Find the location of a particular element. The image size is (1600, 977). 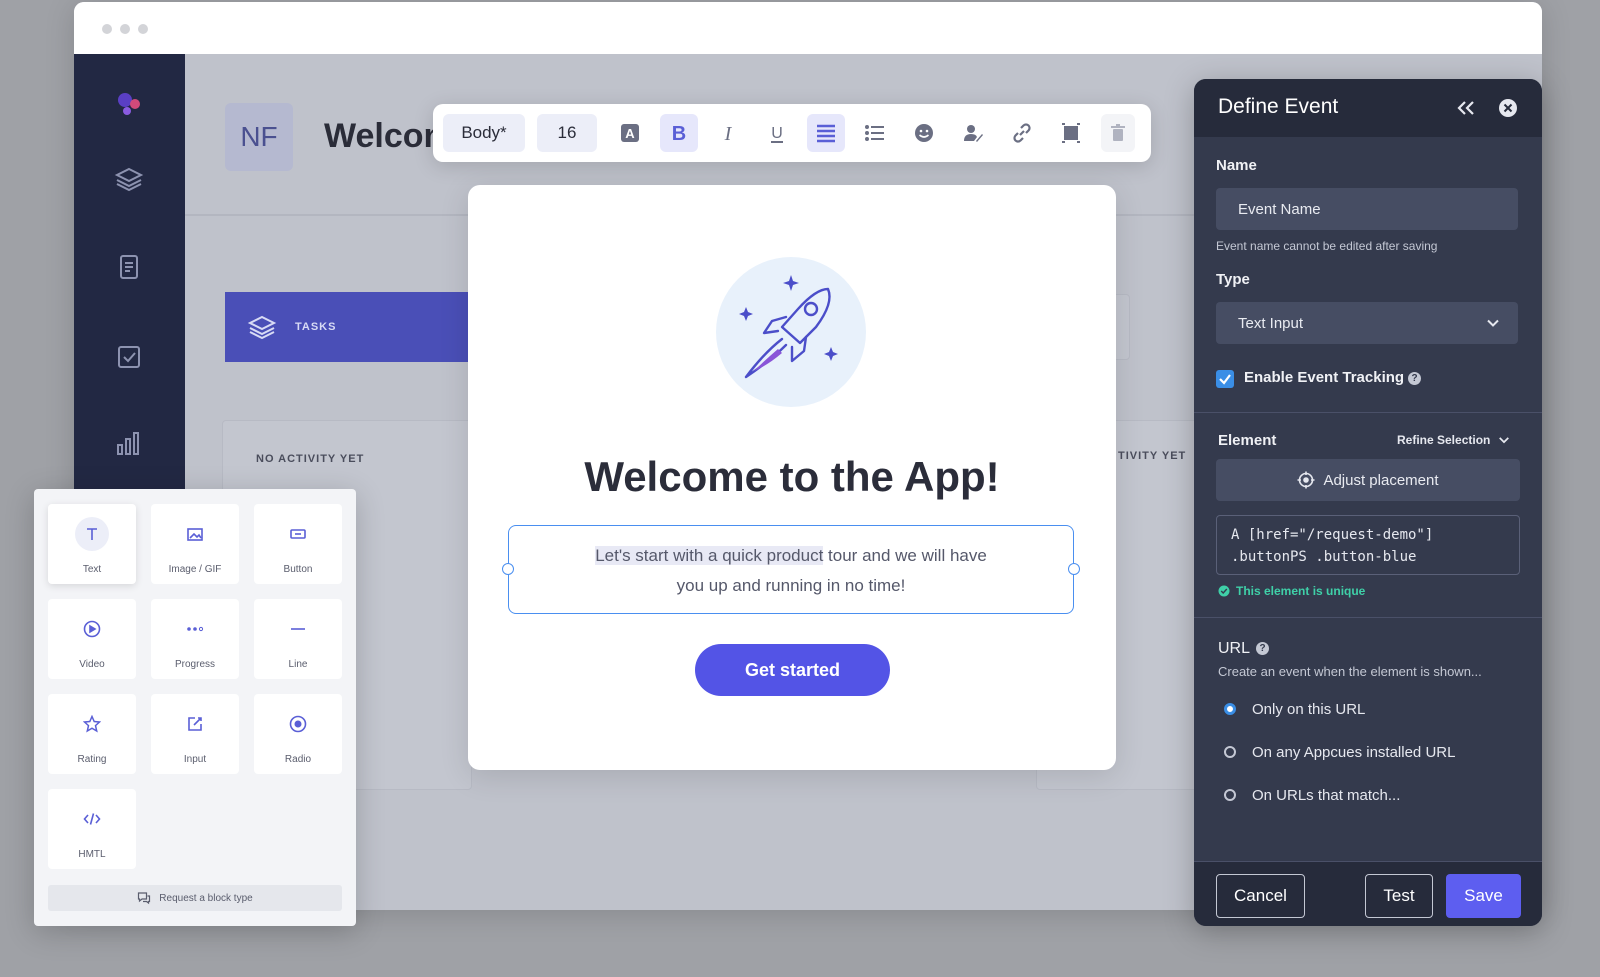

radio-selected-icon is located at coordinates (1230, 709).